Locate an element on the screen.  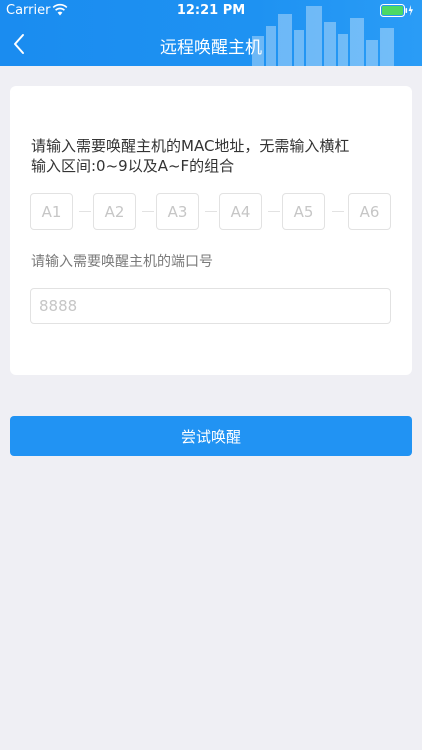
port-input is located at coordinates (210, 306).